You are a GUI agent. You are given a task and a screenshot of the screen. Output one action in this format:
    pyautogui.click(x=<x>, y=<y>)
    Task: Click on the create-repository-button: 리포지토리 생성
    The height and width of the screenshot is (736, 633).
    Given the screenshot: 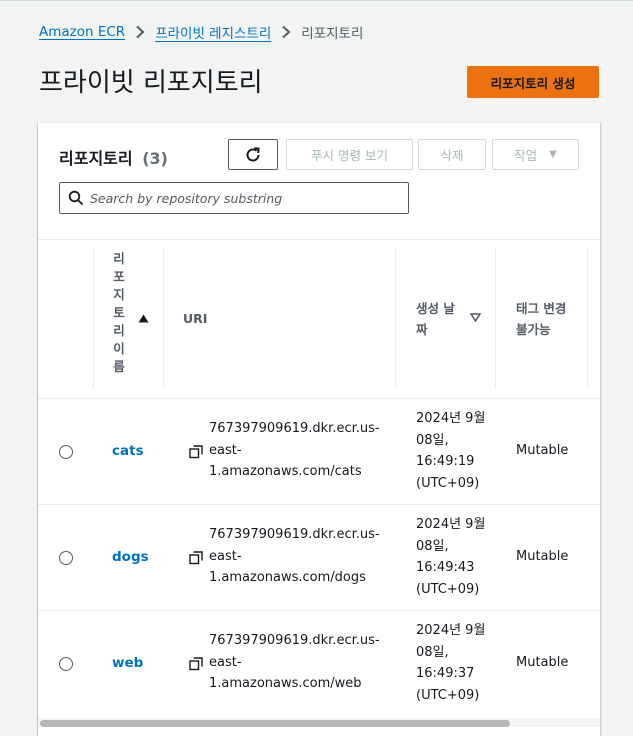 What is the action you would take?
    pyautogui.click(x=533, y=82)
    